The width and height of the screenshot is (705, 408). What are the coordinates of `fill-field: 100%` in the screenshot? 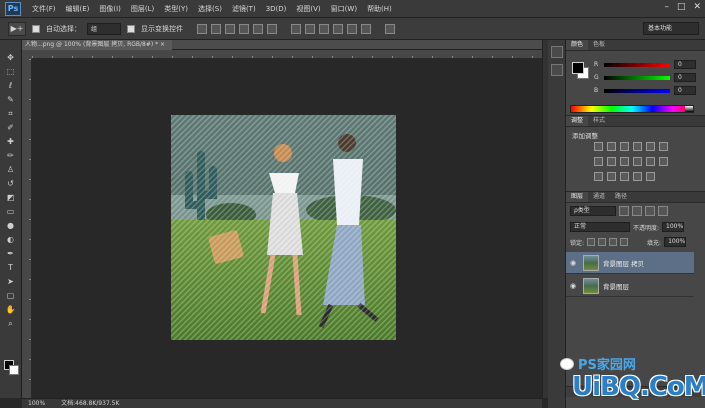 It's located at (675, 242).